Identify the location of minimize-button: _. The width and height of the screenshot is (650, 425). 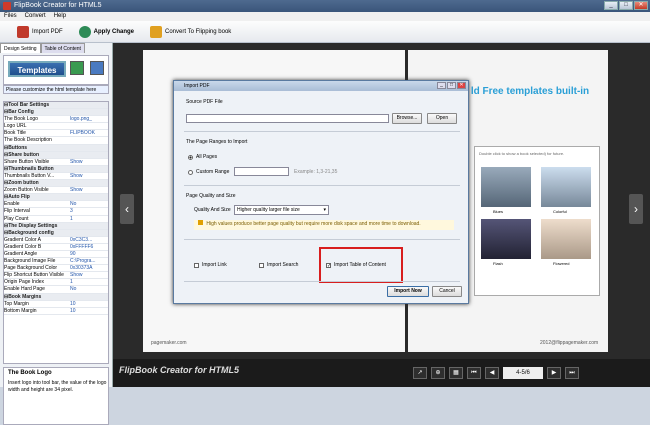
(611, 5).